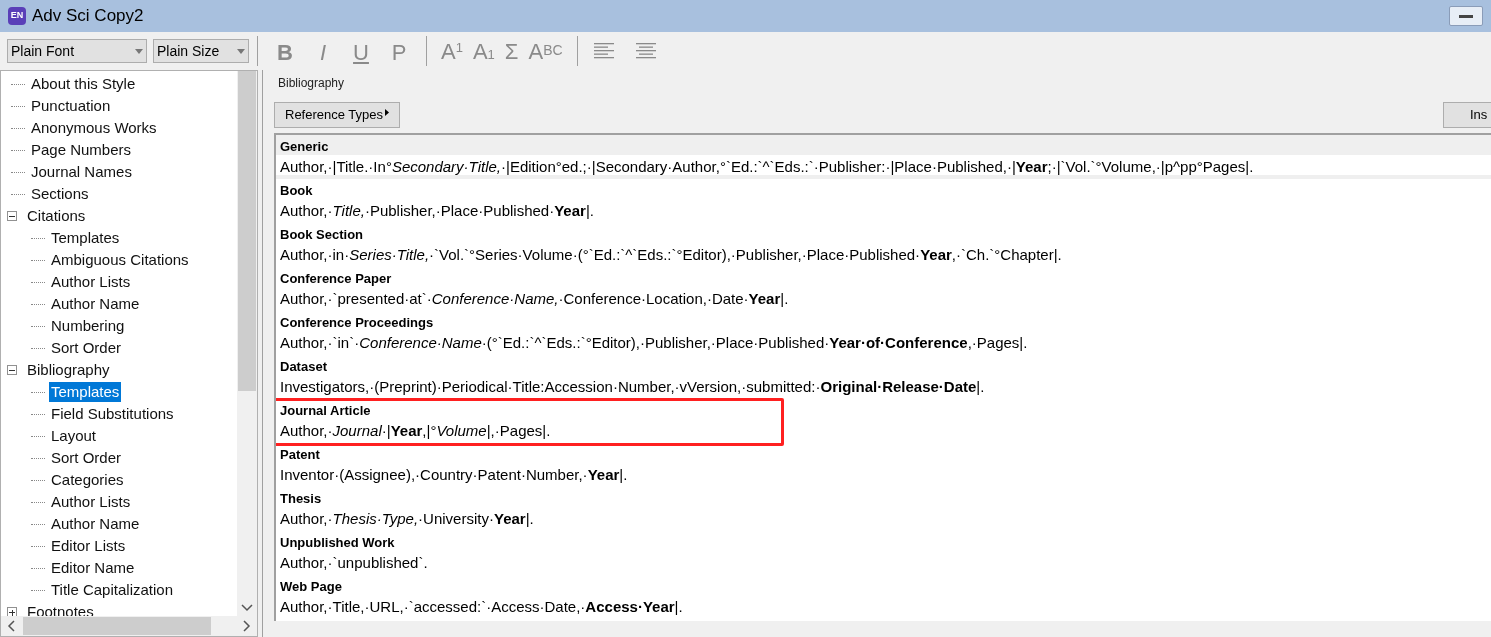 The height and width of the screenshot is (637, 1491). I want to click on reference-type-heading: Dataset, so click(303, 366).